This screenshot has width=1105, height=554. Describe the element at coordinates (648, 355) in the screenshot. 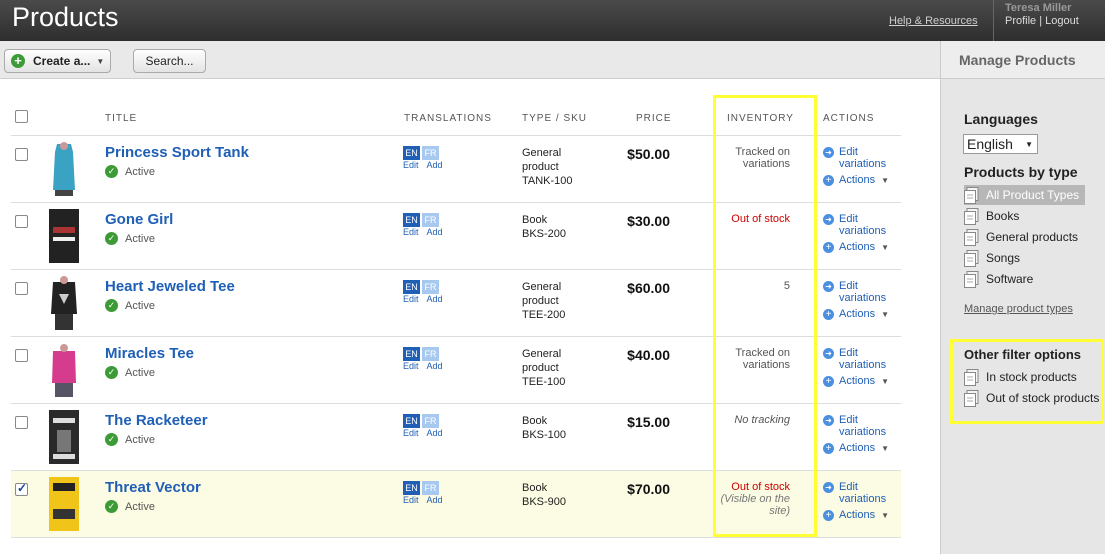

I see `product-price: $40.00` at that location.